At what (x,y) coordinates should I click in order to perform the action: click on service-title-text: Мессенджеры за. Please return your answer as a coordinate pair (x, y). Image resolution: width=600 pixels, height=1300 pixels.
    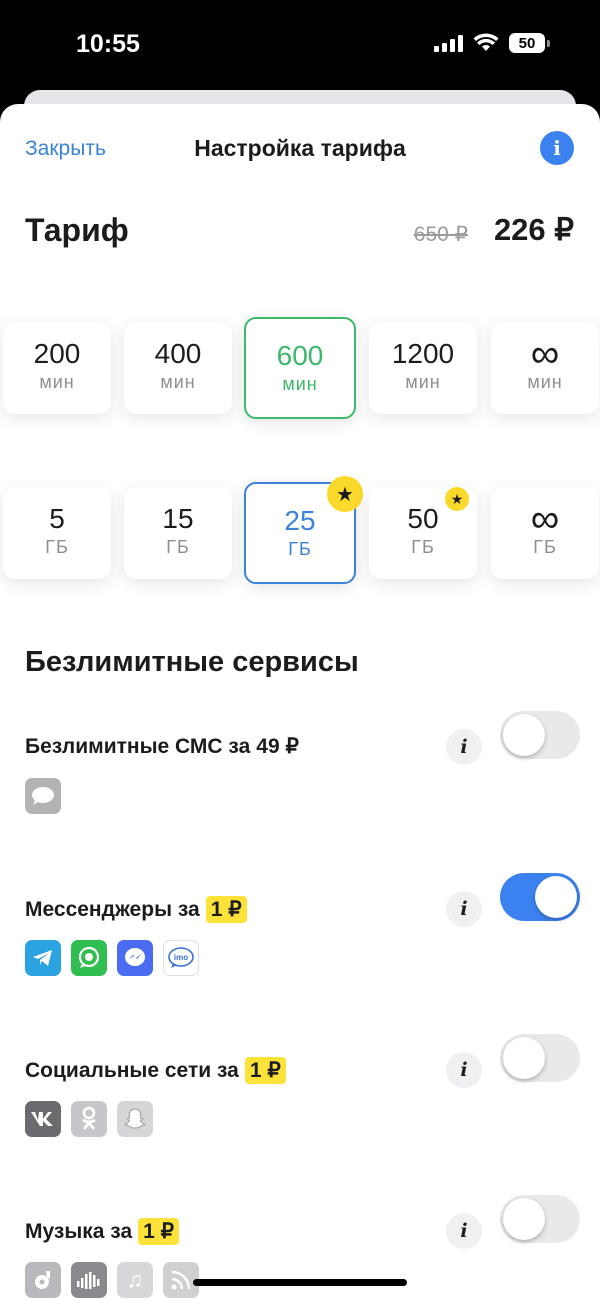
    Looking at the image, I should click on (112, 909).